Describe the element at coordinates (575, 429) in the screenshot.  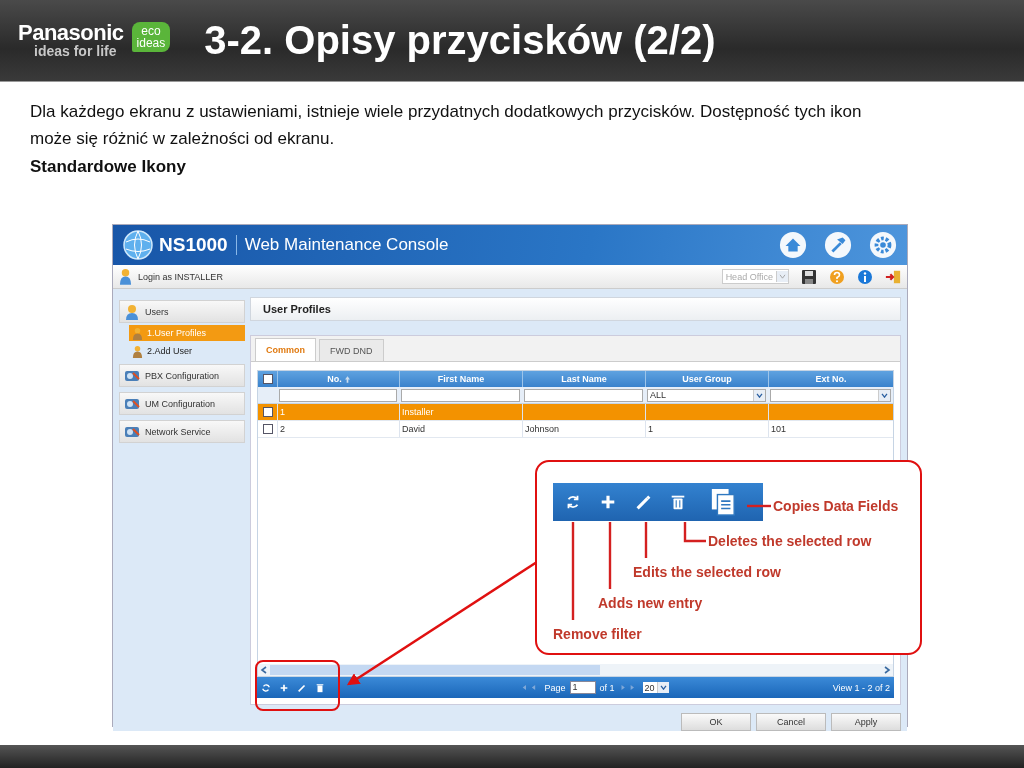
I see `table-row: 2 David Johnson 1 101` at that location.